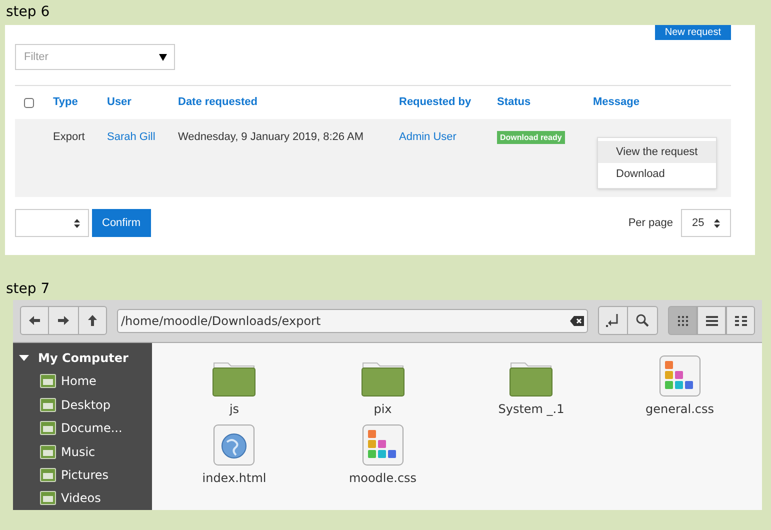 Image resolution: width=771 pixels, height=530 pixels. What do you see at coordinates (234, 445) in the screenshot?
I see `web-page-icon` at bounding box center [234, 445].